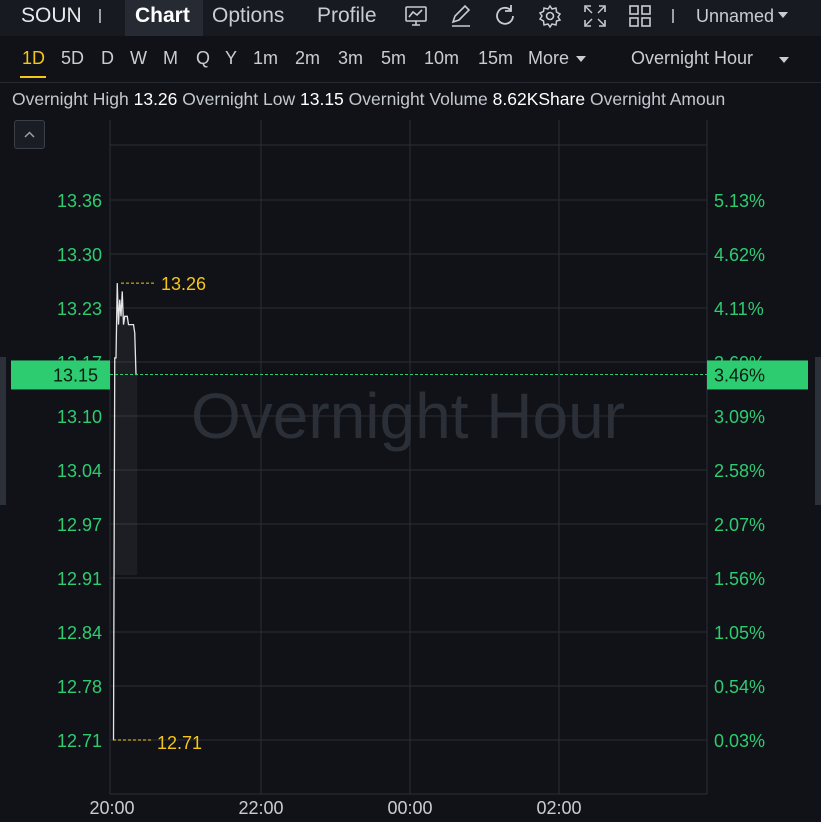 The image size is (821, 822). Describe the element at coordinates (657, 99) in the screenshot. I see `overnight-amount-label: Overnight Amoun` at that location.